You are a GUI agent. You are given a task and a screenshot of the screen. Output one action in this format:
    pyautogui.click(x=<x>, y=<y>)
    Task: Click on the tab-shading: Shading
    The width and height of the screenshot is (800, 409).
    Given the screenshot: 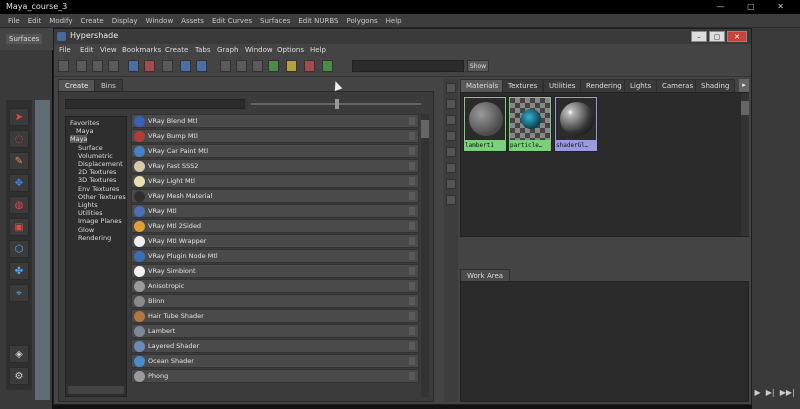 What is the action you would take?
    pyautogui.click(x=715, y=85)
    